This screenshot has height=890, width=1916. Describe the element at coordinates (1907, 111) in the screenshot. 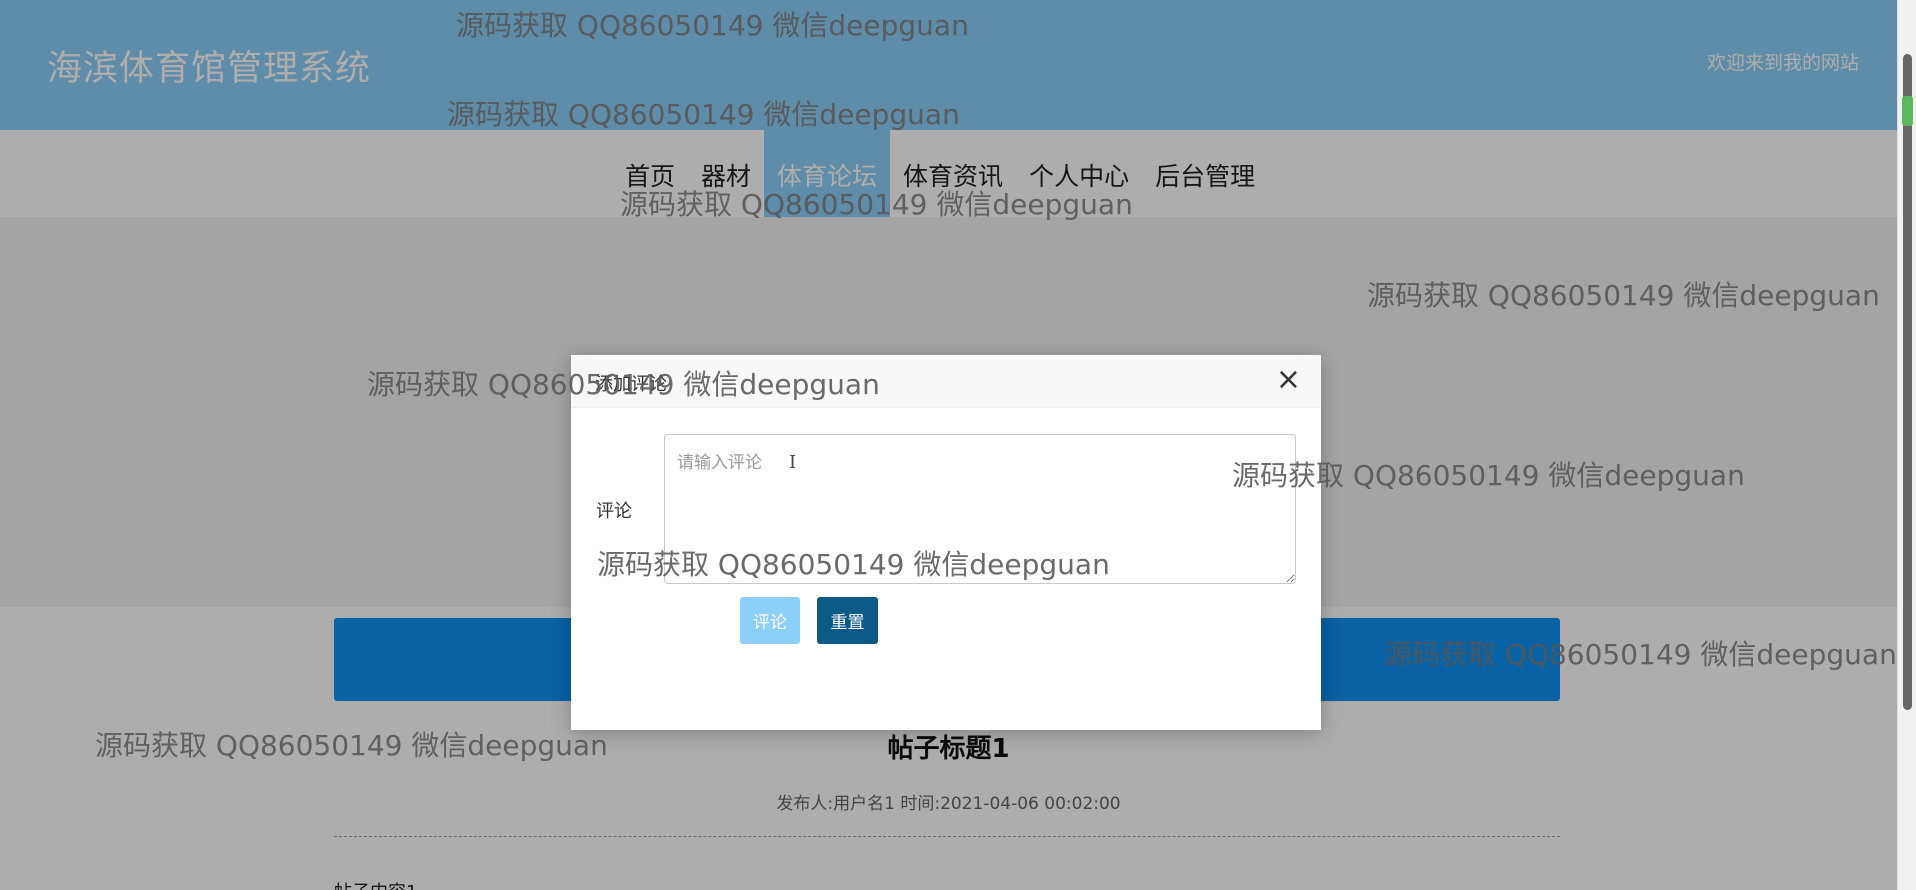

I see `scrollbar-marker` at that location.